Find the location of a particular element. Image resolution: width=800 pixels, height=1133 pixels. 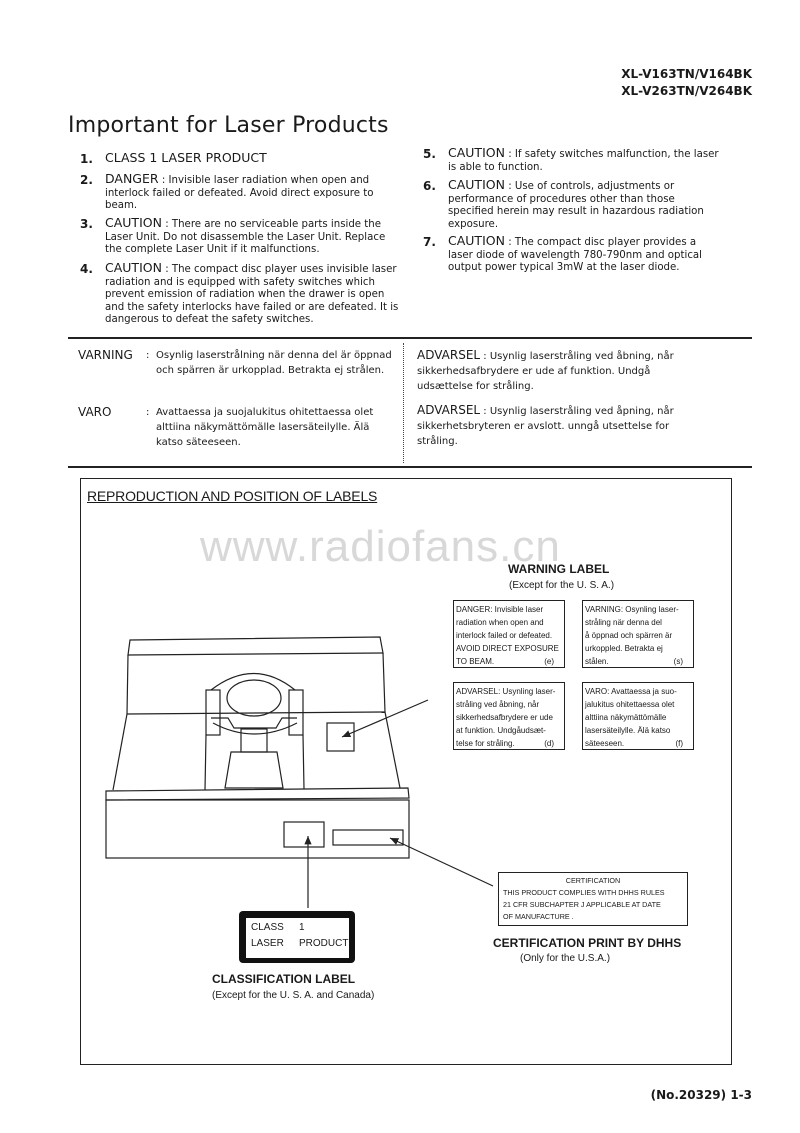

arrow-certification is located at coordinates (441, 862).